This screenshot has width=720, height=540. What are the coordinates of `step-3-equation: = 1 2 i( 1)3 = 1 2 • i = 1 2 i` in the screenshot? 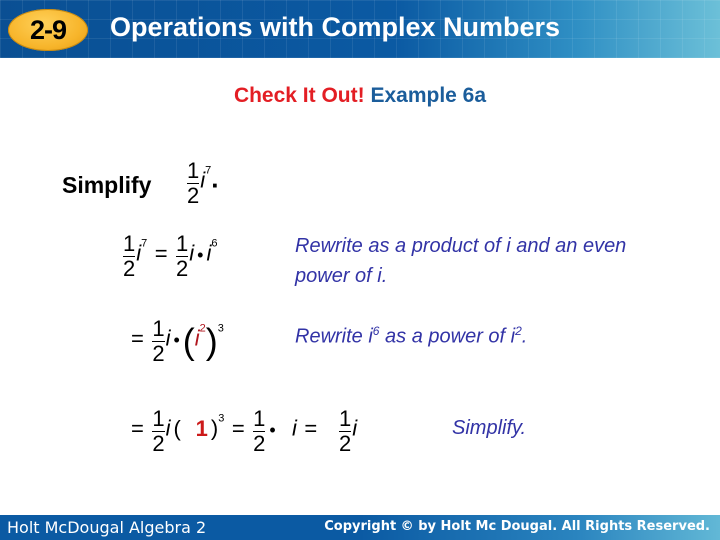 It's located at (244, 431).